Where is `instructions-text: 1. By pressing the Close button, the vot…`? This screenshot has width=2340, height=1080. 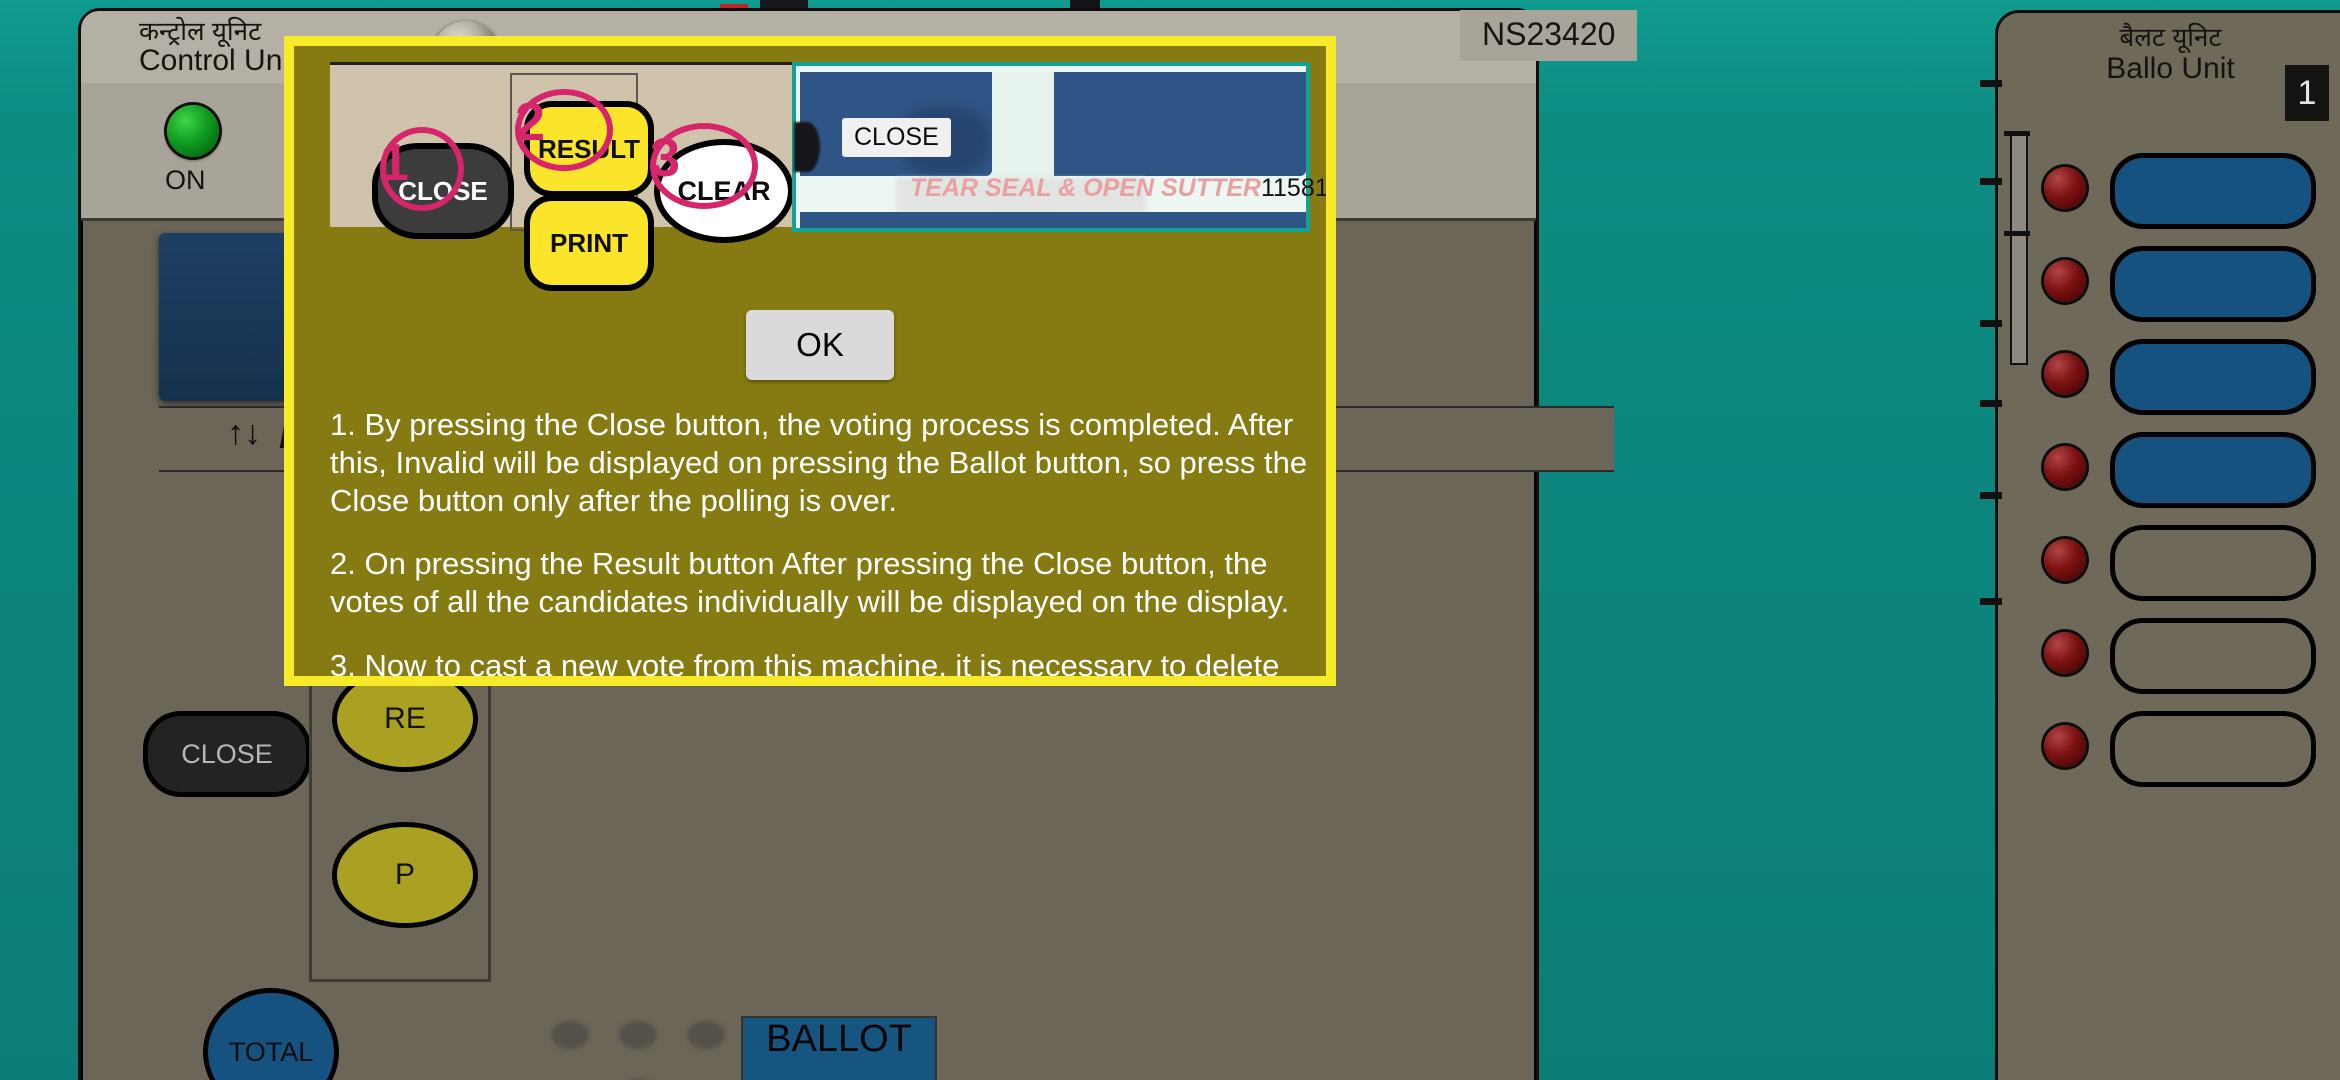
instructions-text: 1. By pressing the Close button, the vot… is located at coordinates (825, 545).